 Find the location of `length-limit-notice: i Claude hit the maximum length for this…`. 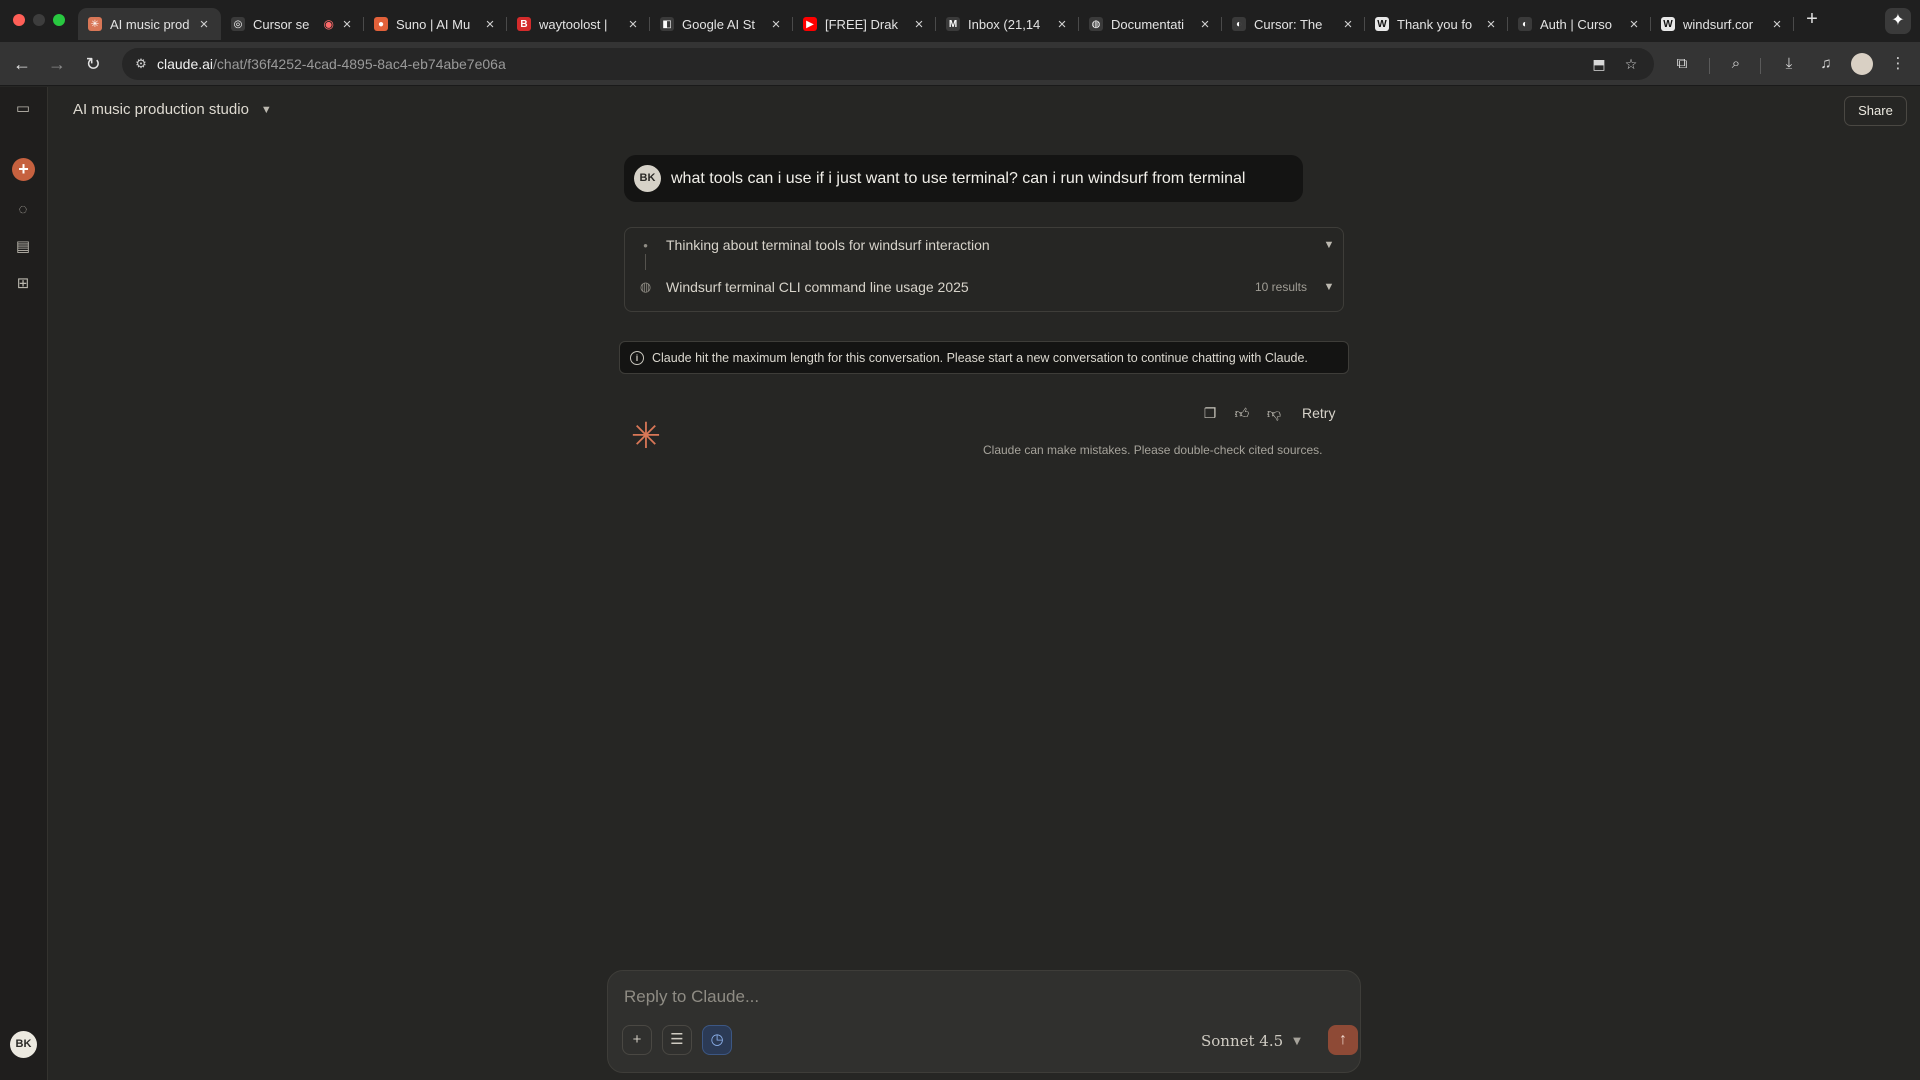

length-limit-notice: i Claude hit the maximum length for this… is located at coordinates (984, 357).